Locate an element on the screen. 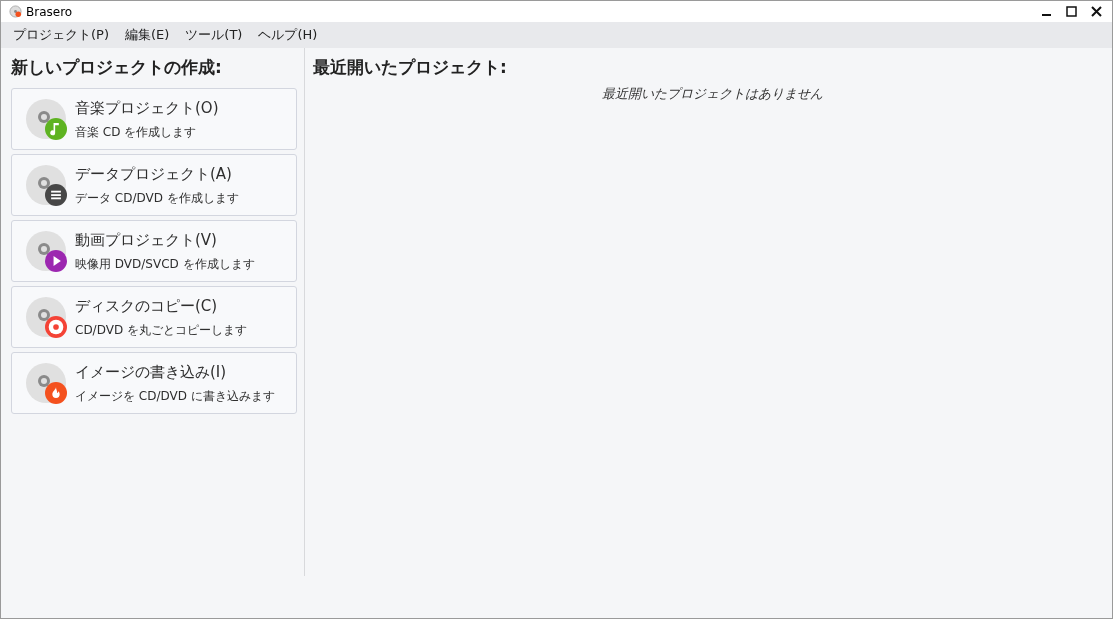  app-disc-icon is located at coordinates (15, 11).